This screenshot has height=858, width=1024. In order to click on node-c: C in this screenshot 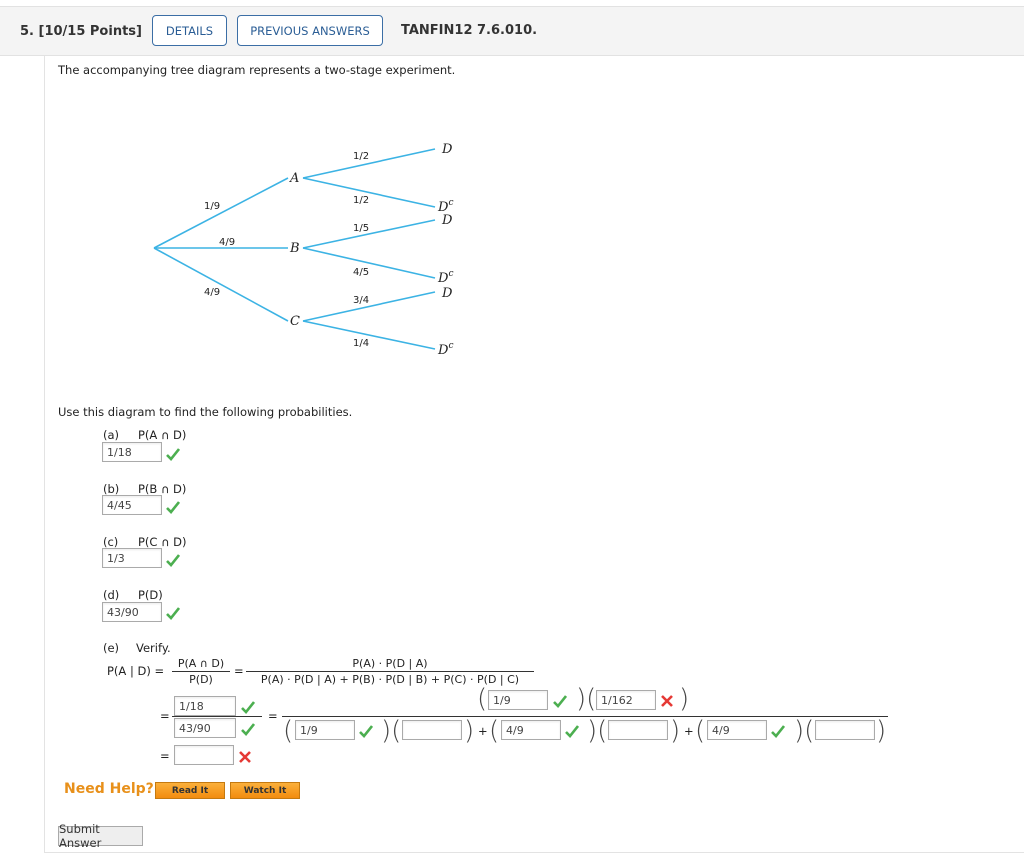, I will do `click(295, 321)`.